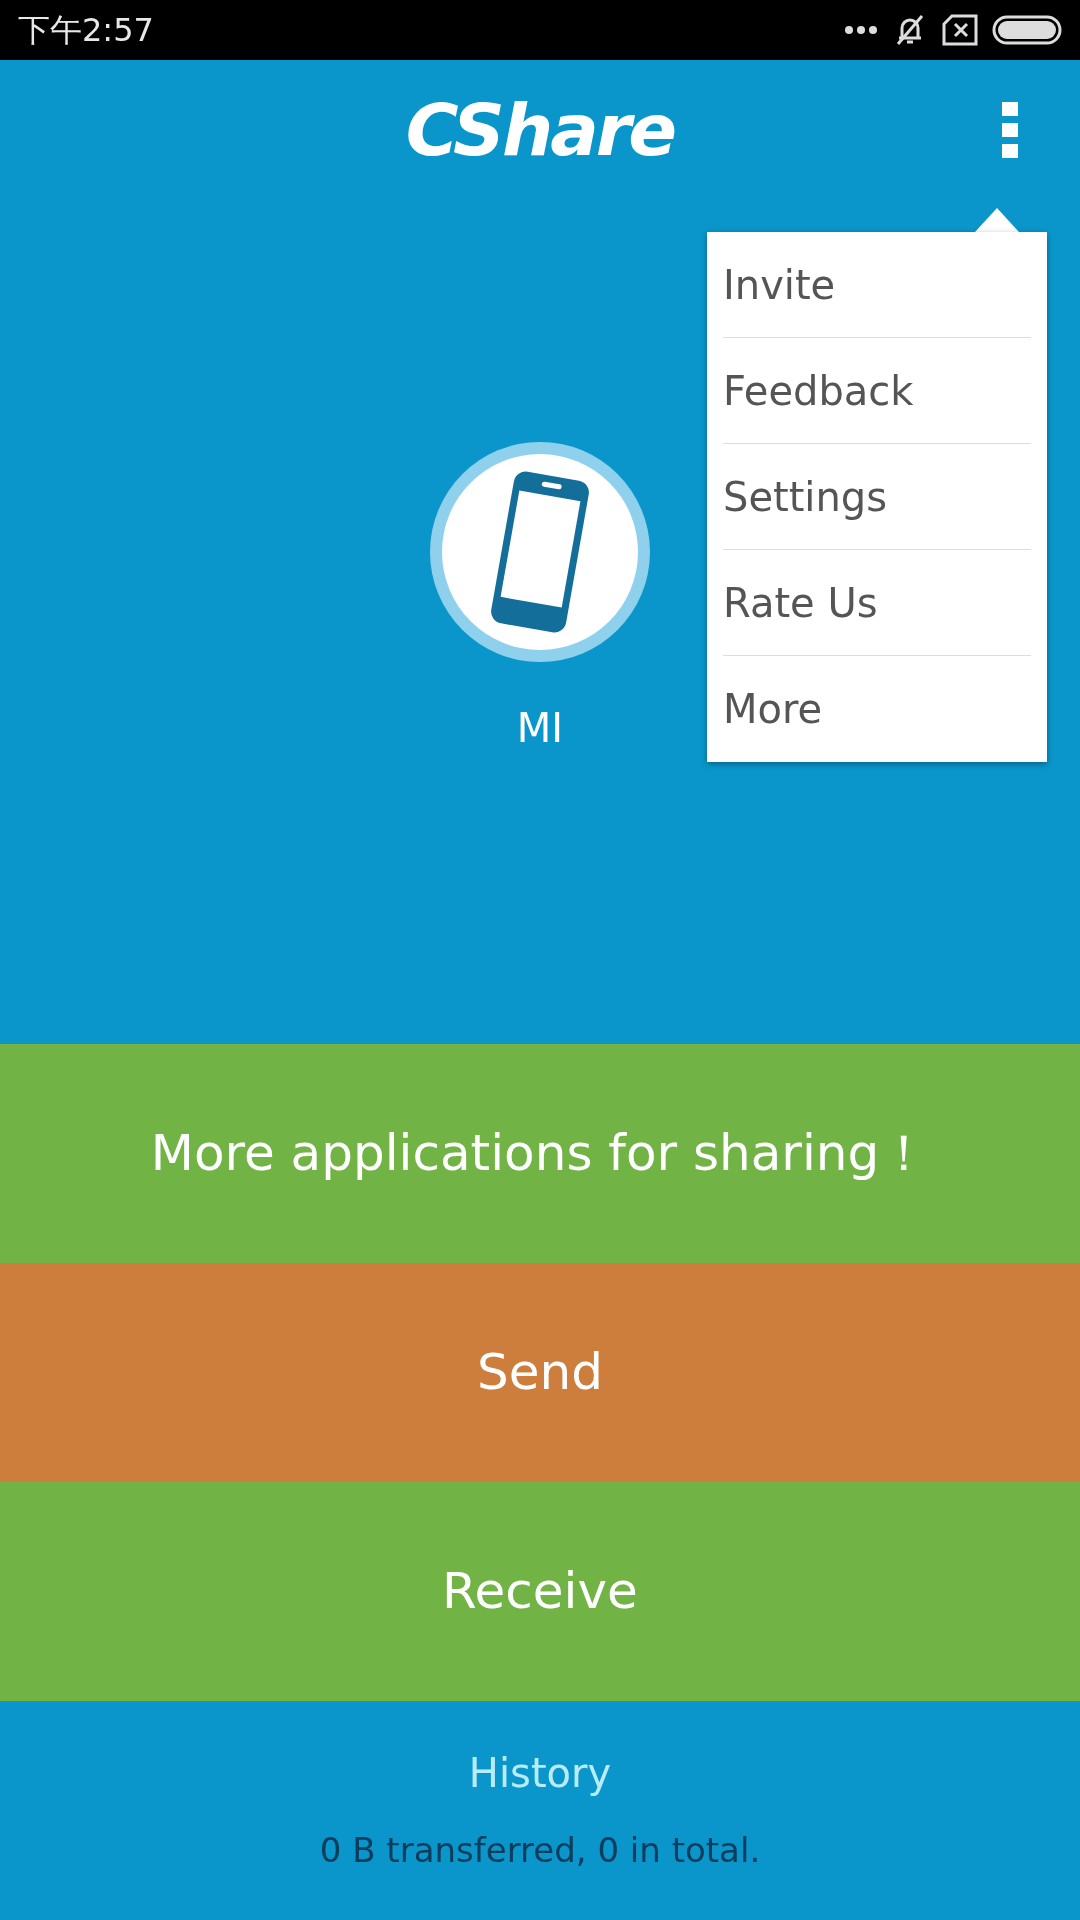  What do you see at coordinates (86, 30) in the screenshot?
I see `status-time: 下午2:57` at bounding box center [86, 30].